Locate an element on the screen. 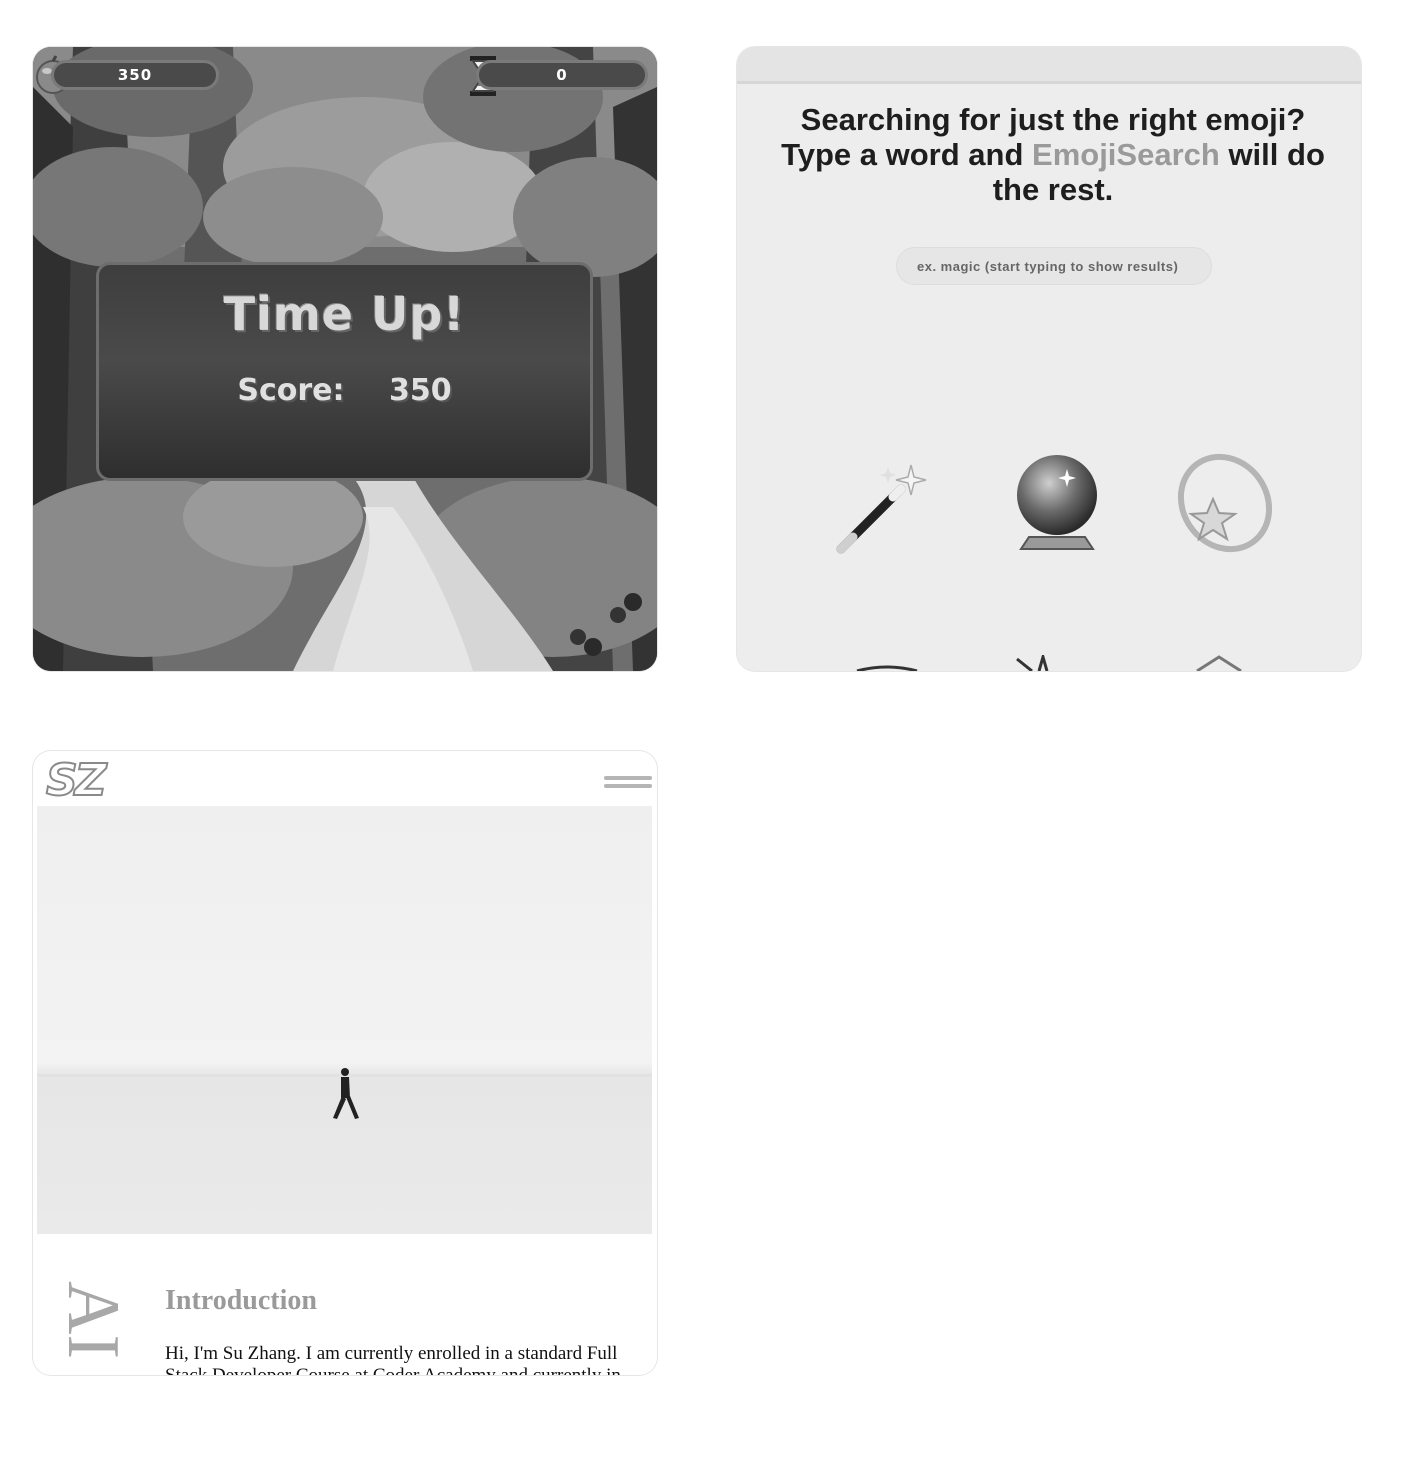  score-value: 350 is located at coordinates (135, 75).